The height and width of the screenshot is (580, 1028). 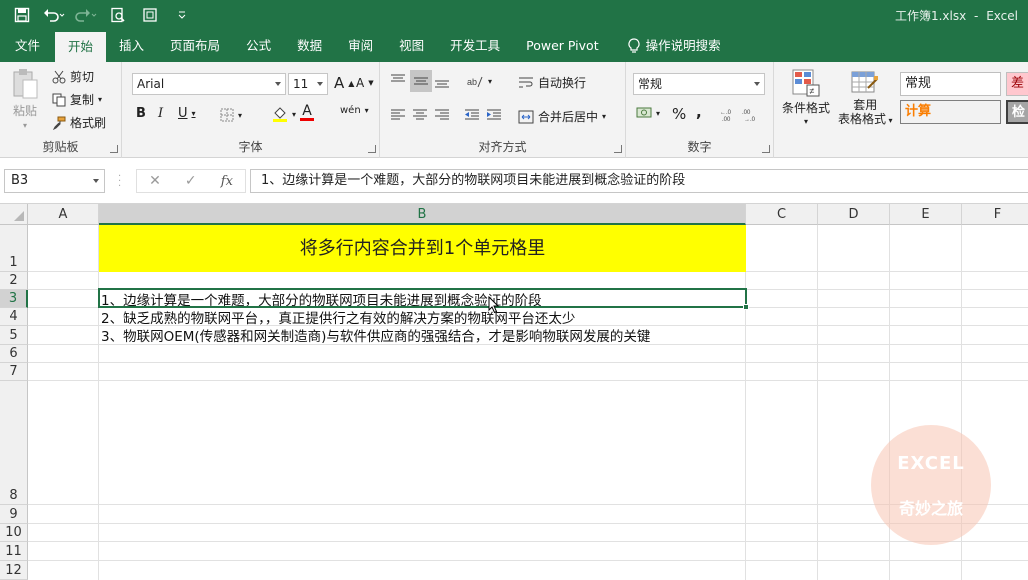 What do you see at coordinates (195, 46) in the screenshot?
I see `tab-page-layout: 页面布局` at bounding box center [195, 46].